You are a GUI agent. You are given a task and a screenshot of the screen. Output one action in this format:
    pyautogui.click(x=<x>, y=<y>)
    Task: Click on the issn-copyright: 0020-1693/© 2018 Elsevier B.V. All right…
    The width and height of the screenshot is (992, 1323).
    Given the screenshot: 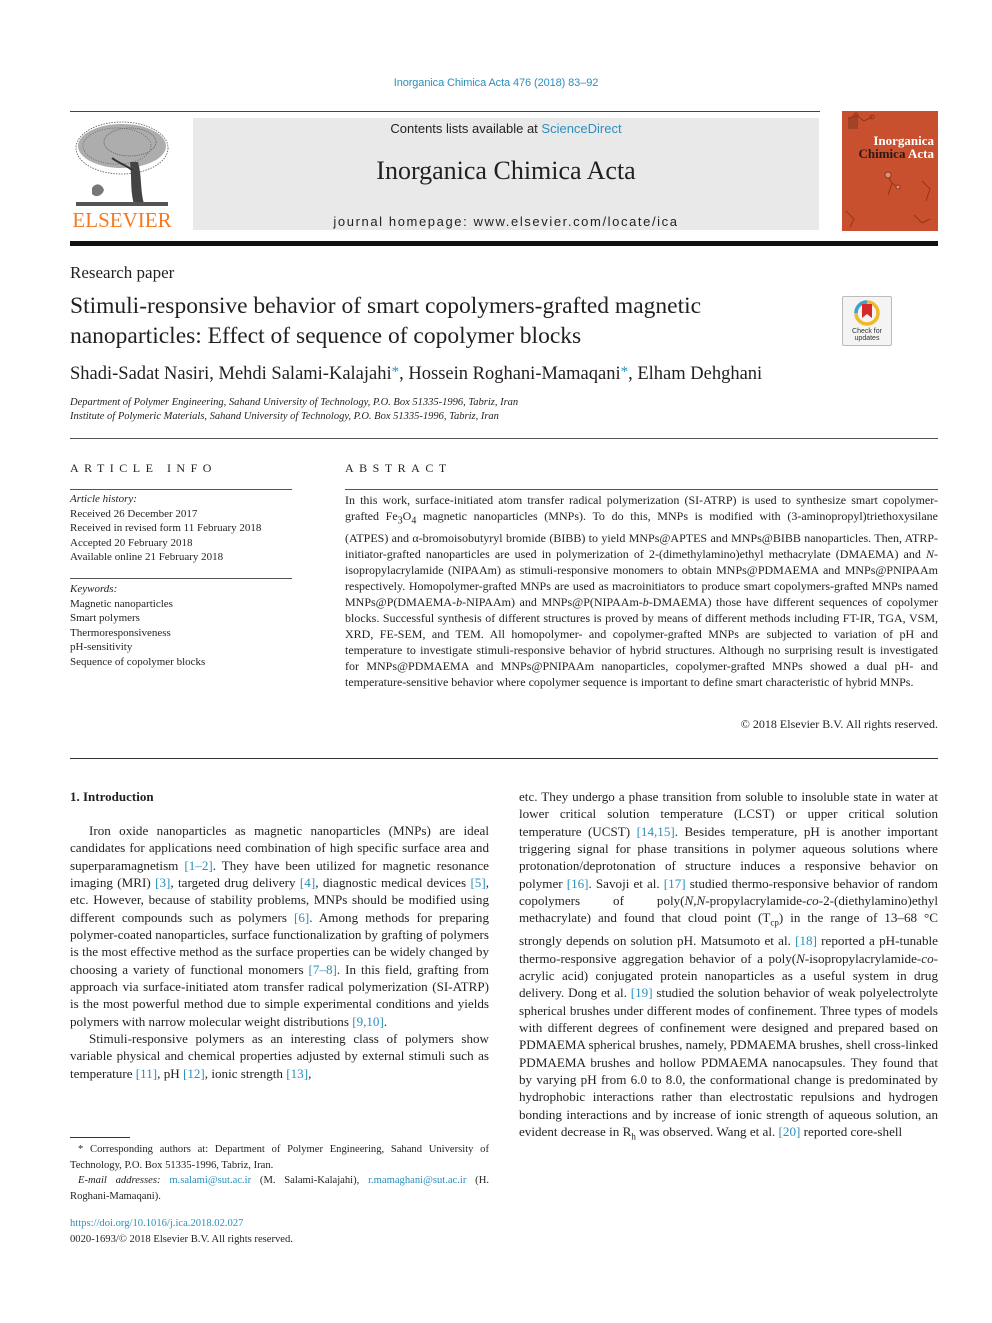 What is the action you would take?
    pyautogui.click(x=181, y=1239)
    